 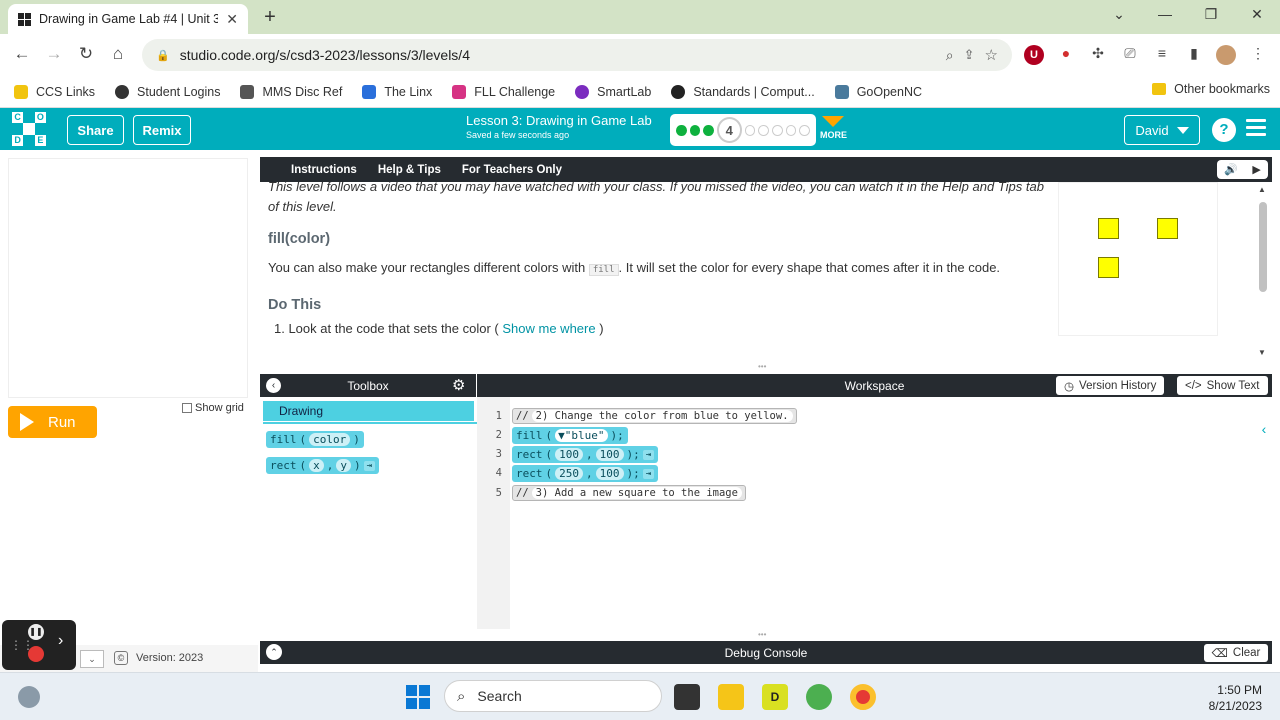 What do you see at coordinates (629, 493) in the screenshot?
I see `comment-block: //3) Add a new square to the image` at bounding box center [629, 493].